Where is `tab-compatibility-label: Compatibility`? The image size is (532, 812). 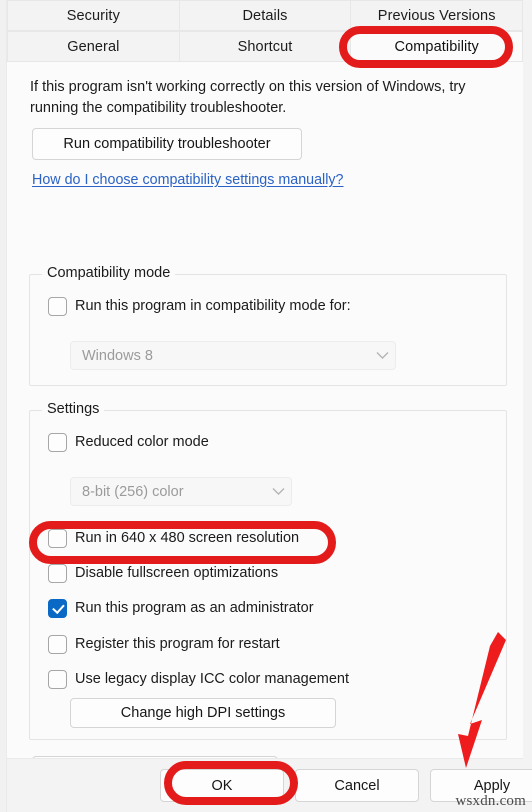 tab-compatibility-label: Compatibility is located at coordinates (436, 46).